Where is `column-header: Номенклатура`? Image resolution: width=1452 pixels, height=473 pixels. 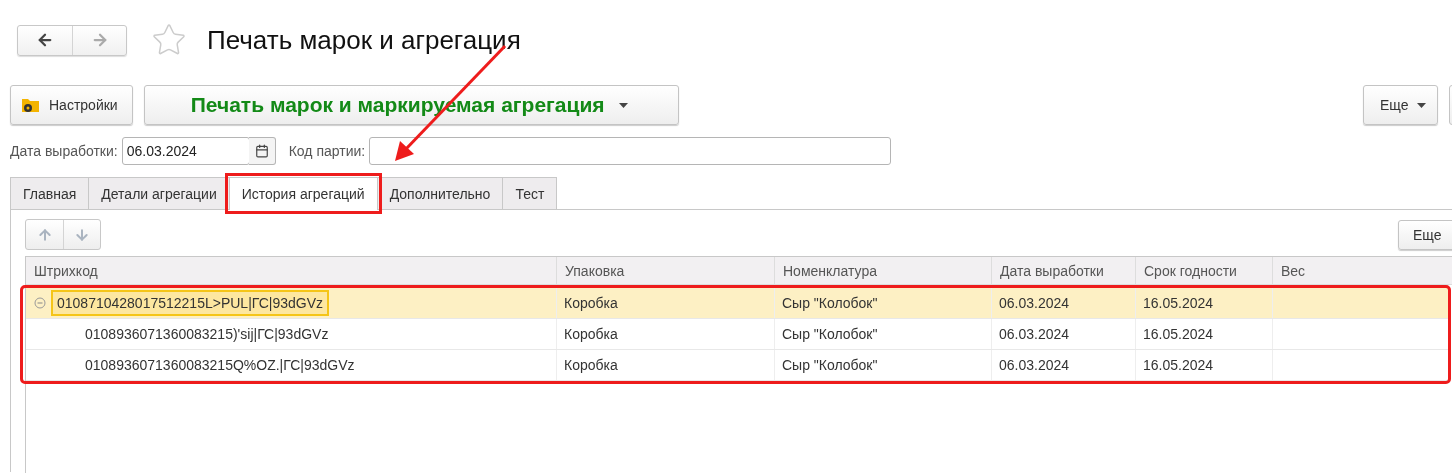 column-header: Номенклатура is located at coordinates (882, 271).